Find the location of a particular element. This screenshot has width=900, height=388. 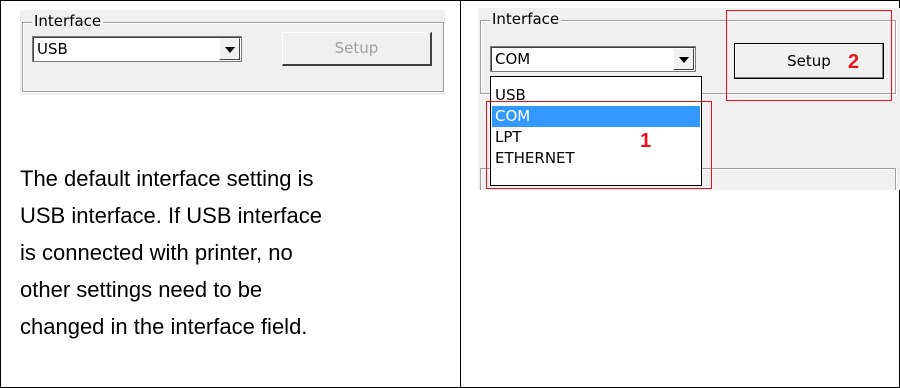

description-line: USB interface. If USB interface is located at coordinates (171, 215).